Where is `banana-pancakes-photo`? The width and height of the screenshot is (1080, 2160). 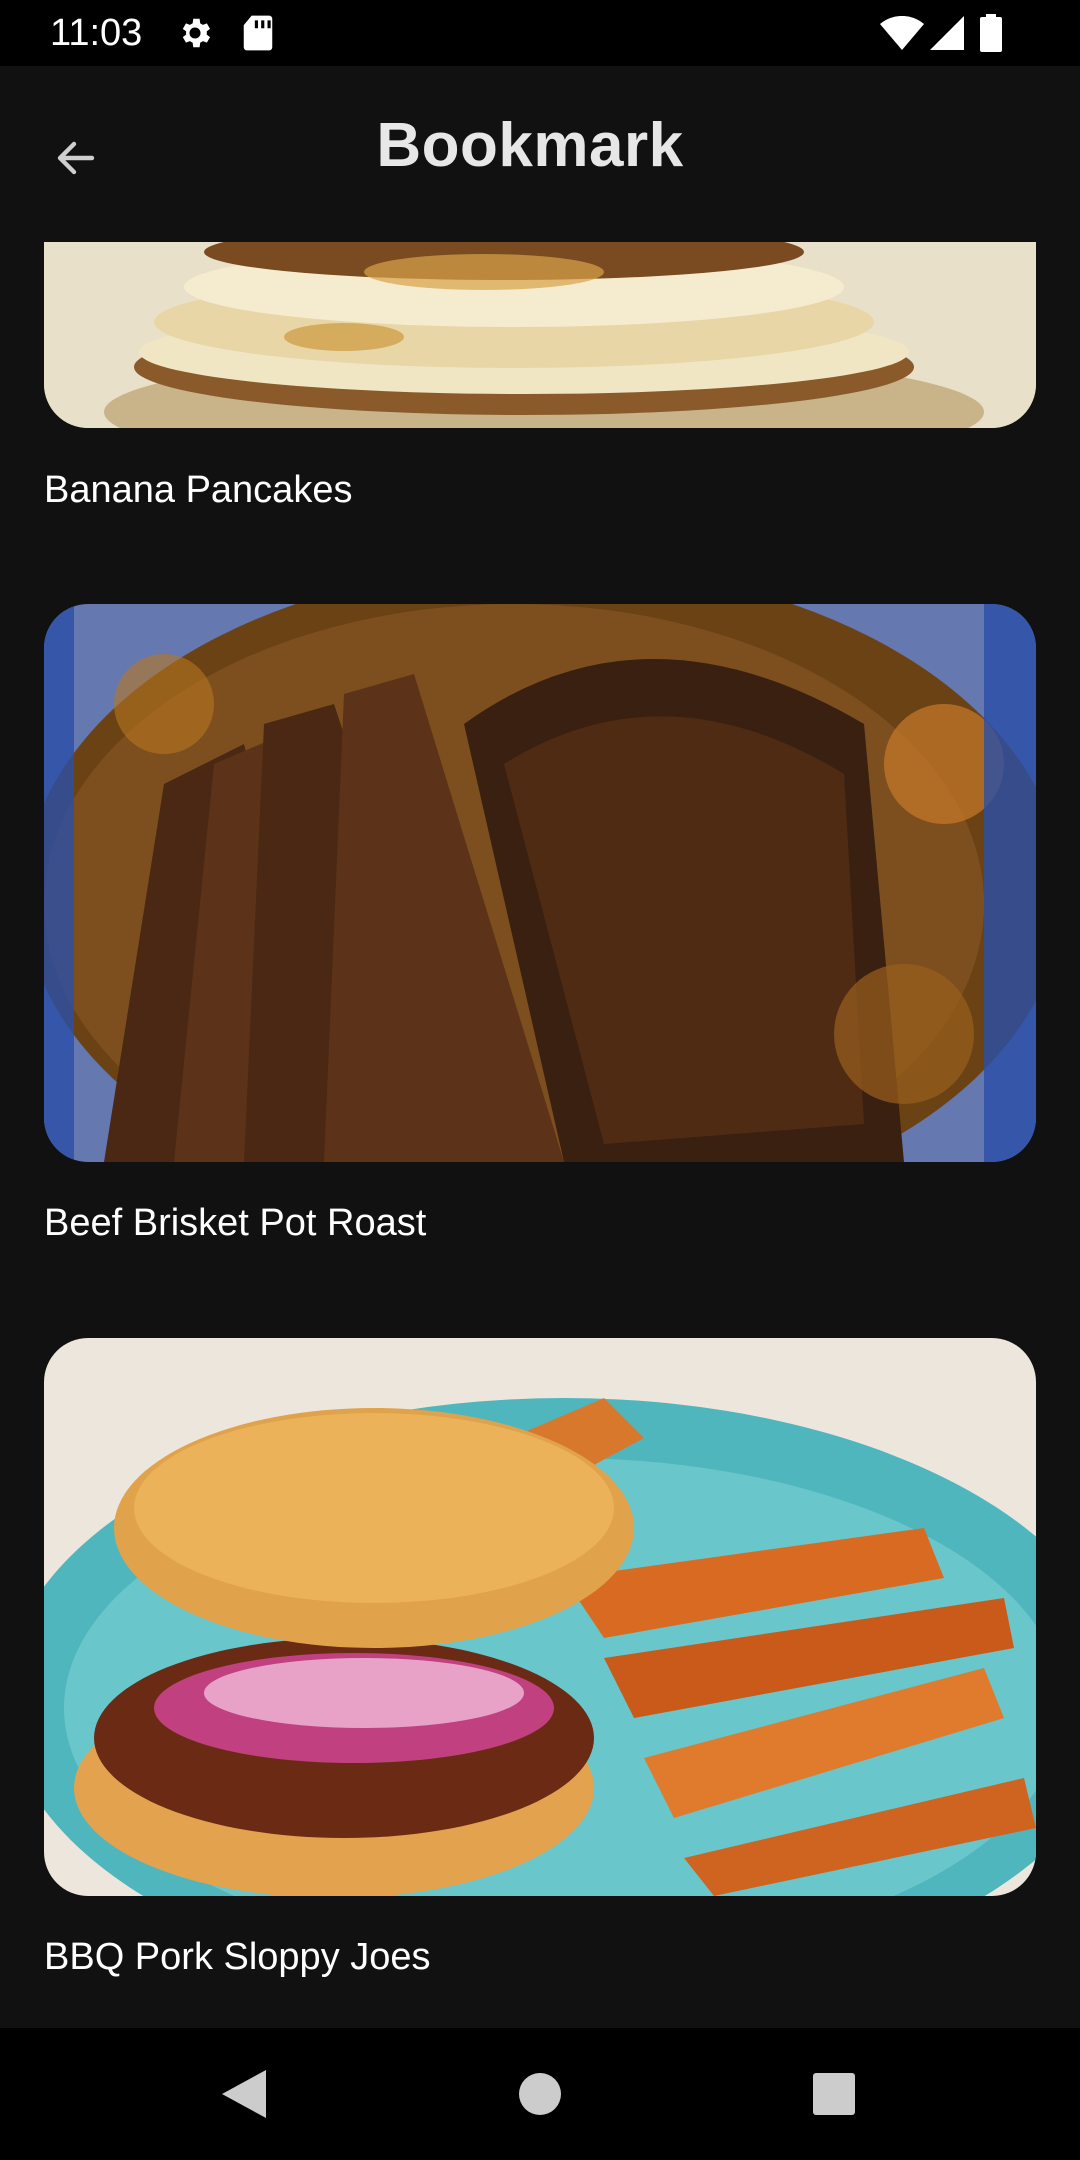
banana-pancakes-photo is located at coordinates (540, 335).